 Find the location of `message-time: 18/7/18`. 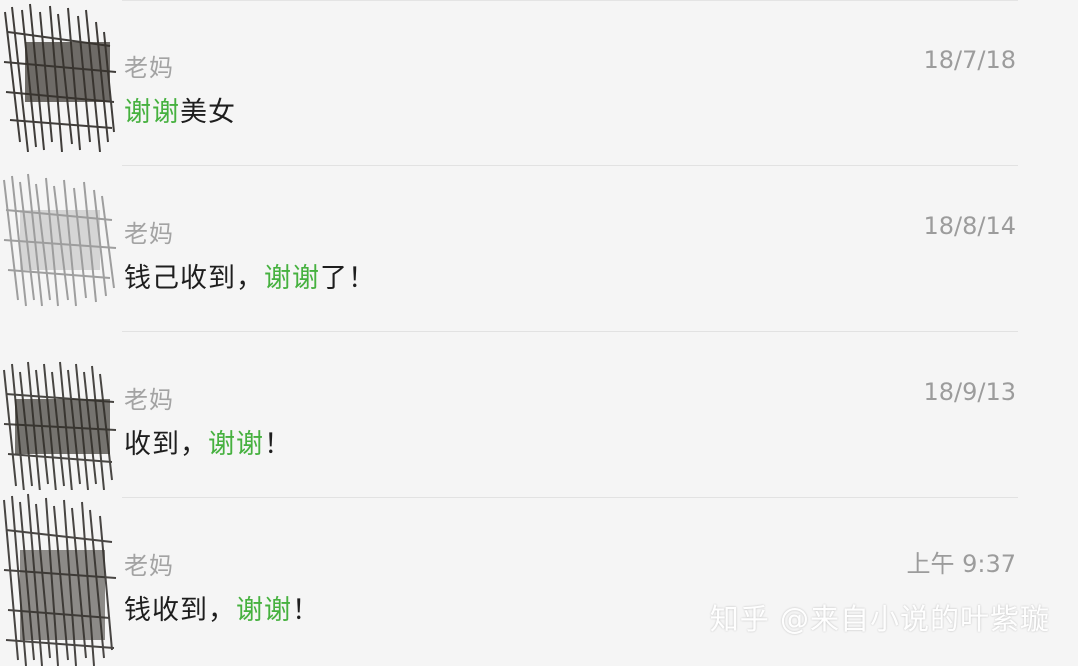

message-time: 18/7/18 is located at coordinates (969, 60).